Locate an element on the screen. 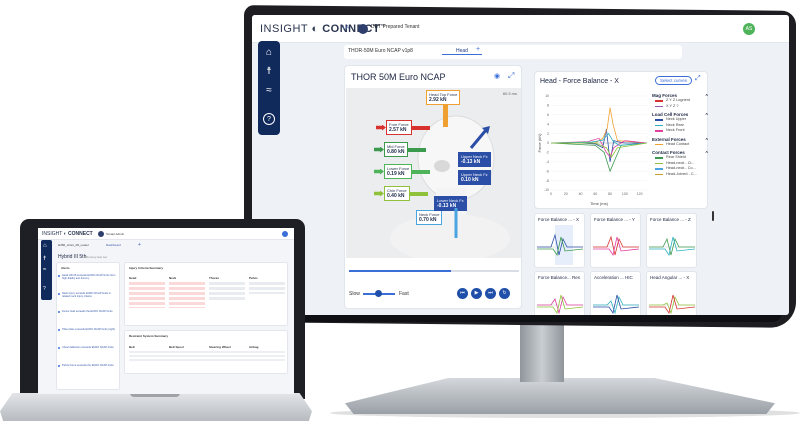 The image size is (805, 437). restraint-col-airbag: Airbag is located at coordinates (254, 347).